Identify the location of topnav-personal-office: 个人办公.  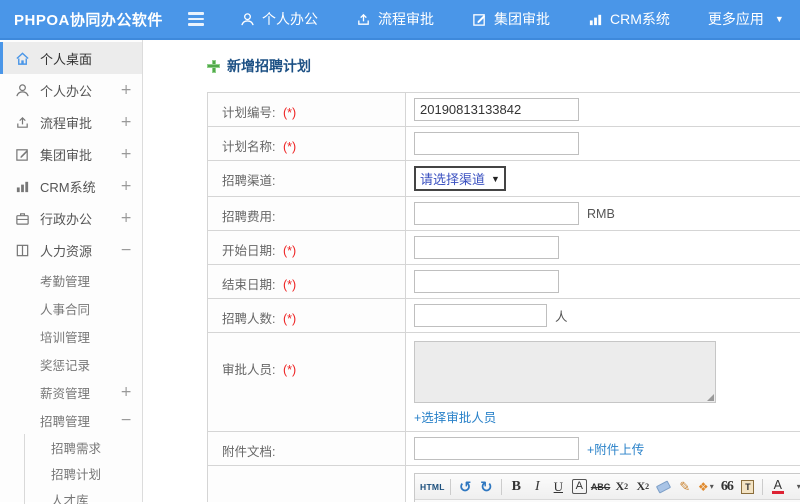
(279, 19).